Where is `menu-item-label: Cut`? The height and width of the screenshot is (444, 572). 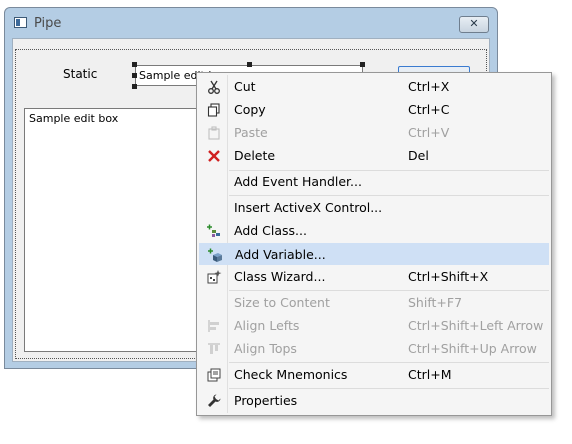 menu-item-label: Cut is located at coordinates (245, 86).